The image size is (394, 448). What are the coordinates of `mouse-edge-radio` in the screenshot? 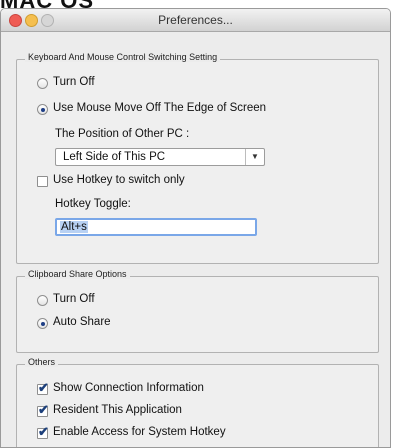 It's located at (42, 109).